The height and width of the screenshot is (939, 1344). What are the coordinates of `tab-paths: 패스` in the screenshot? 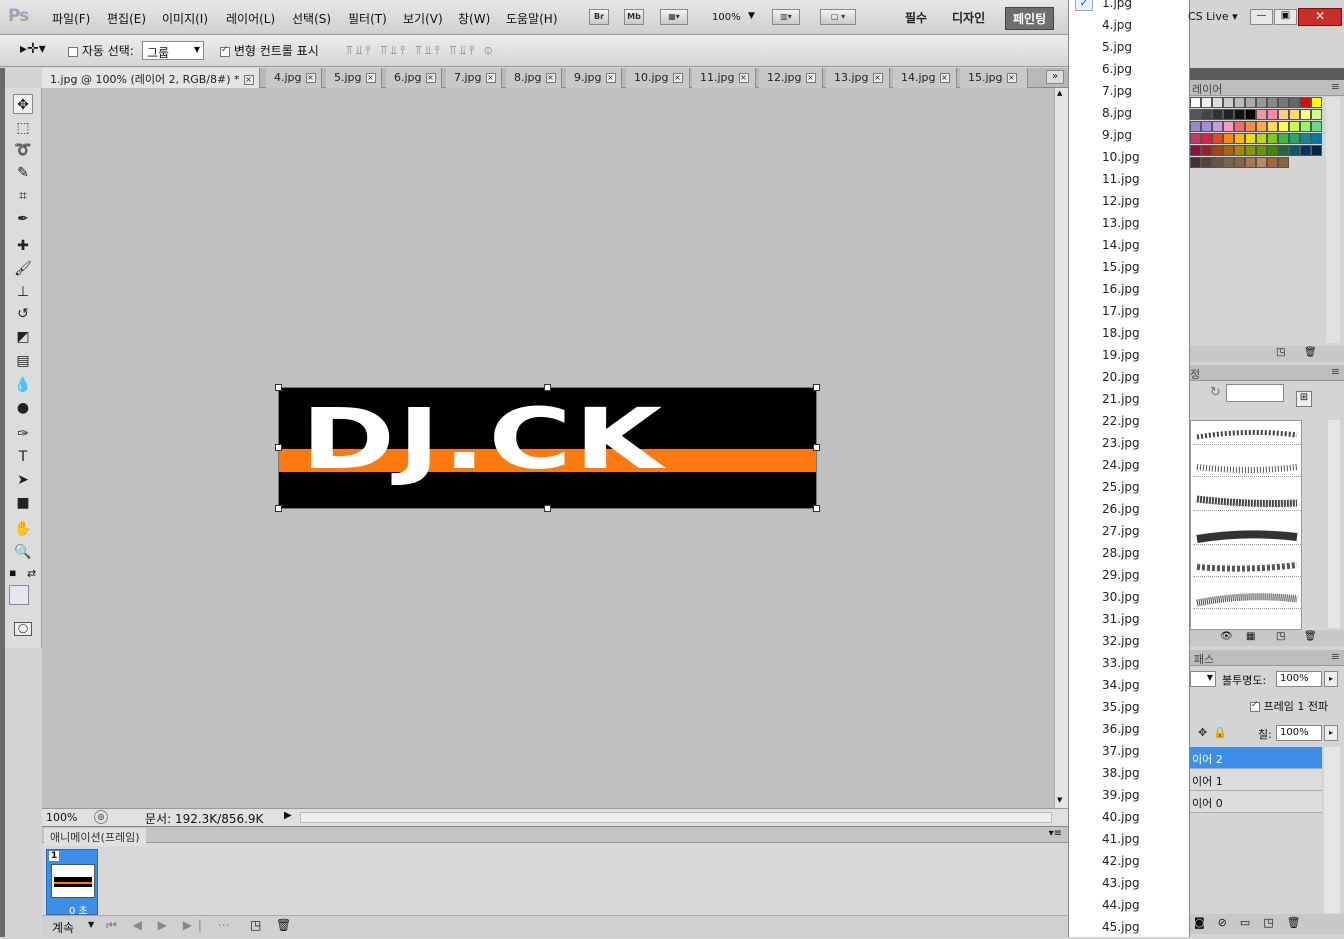 It's located at (1204, 659).